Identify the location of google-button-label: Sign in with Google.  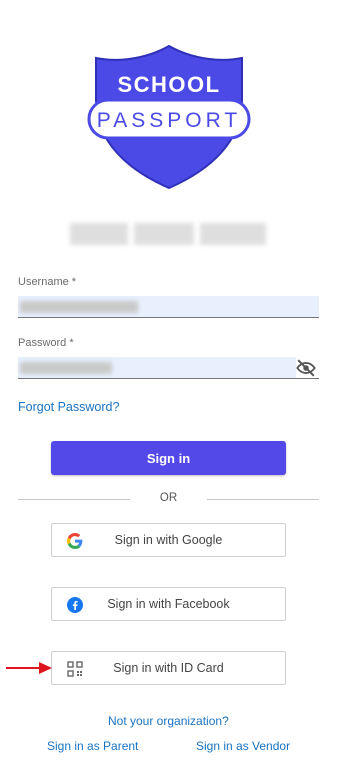
(168, 540).